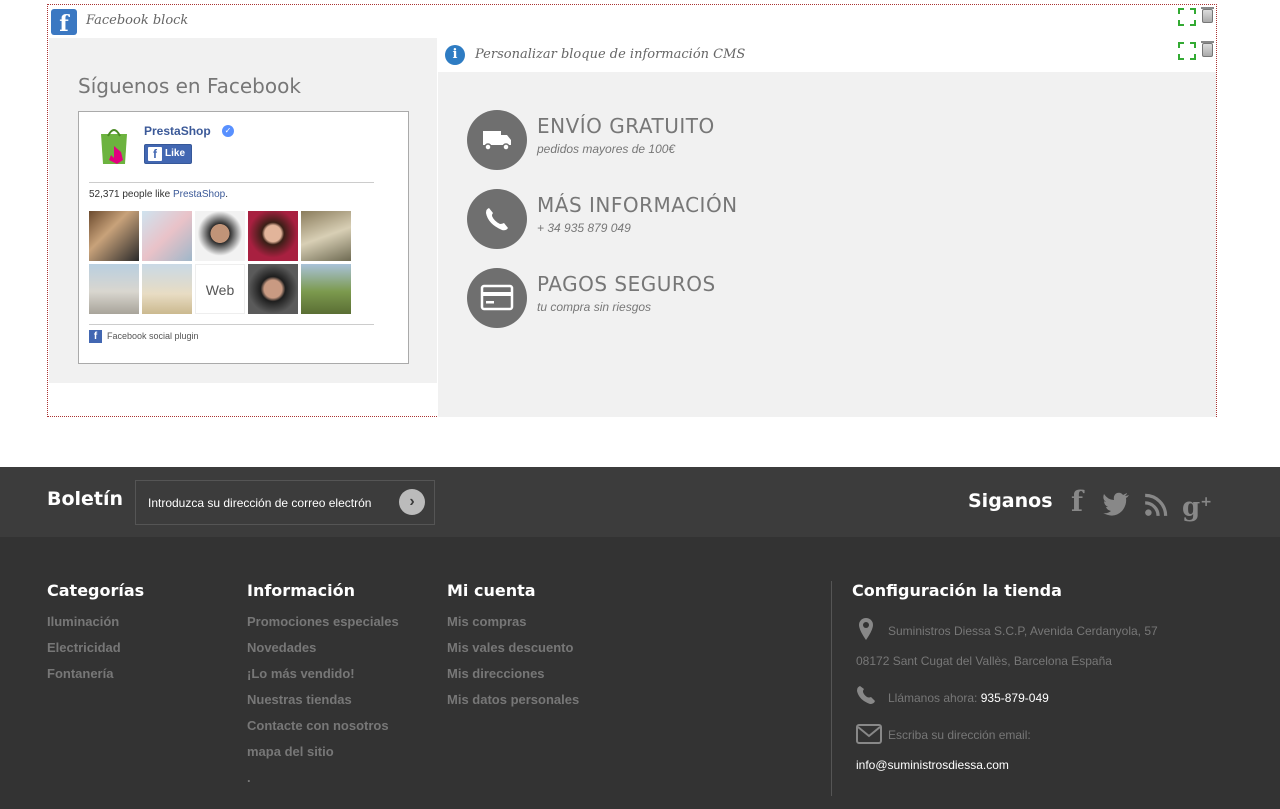  I want to click on store-call: Llámanos ahora: 935-879-049, so click(968, 698).